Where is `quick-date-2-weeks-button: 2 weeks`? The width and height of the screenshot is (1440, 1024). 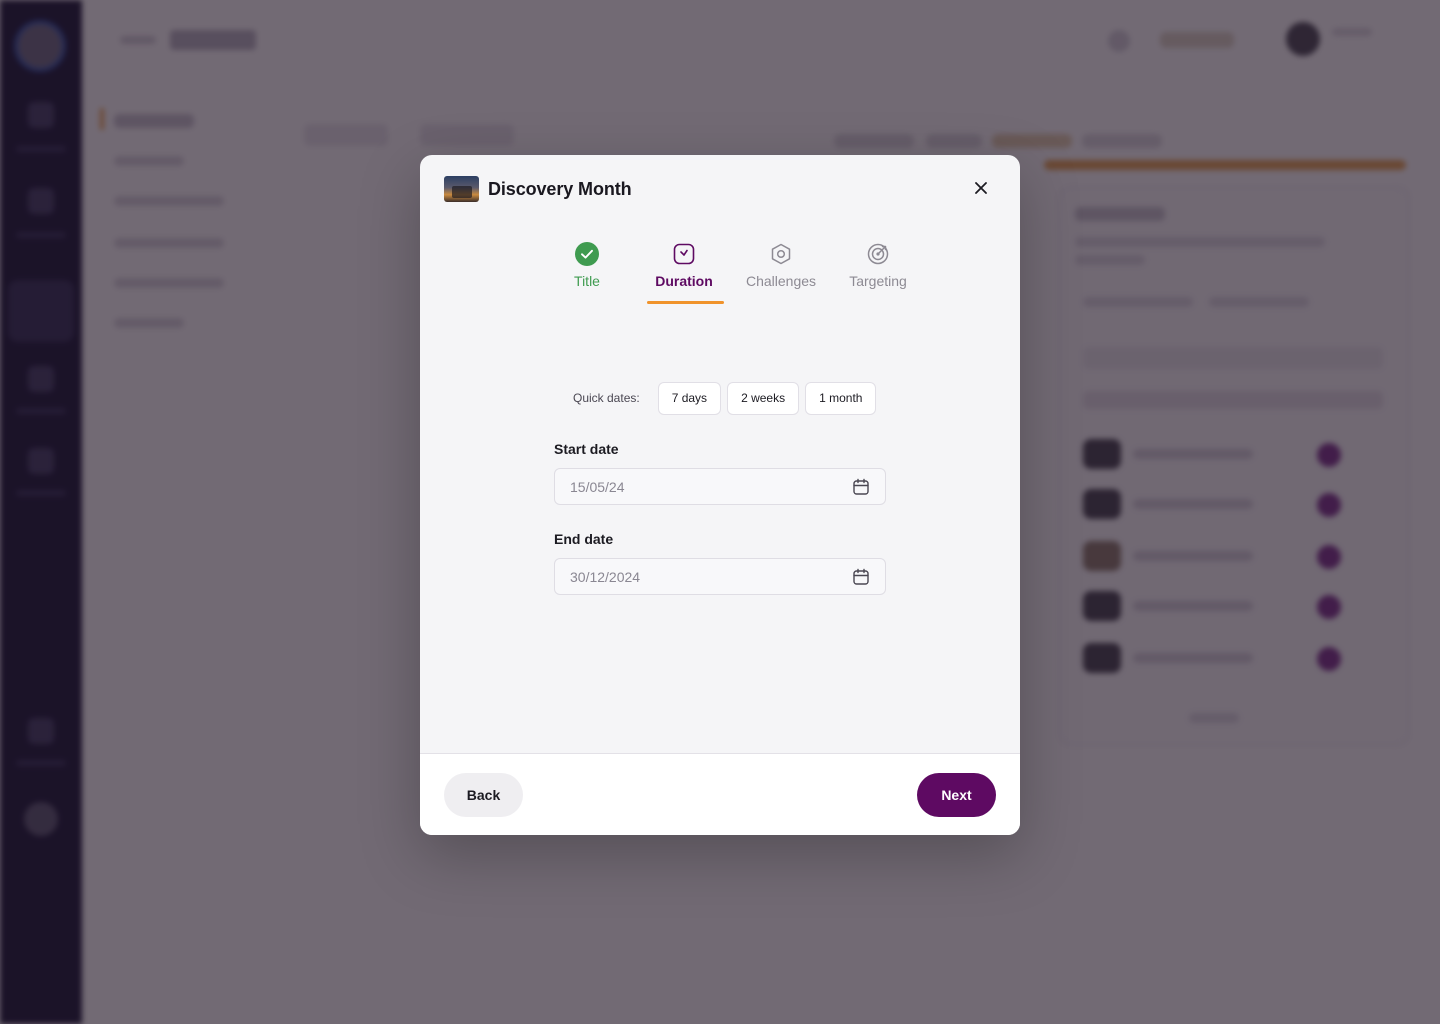
quick-date-2-weeks-button: 2 weeks is located at coordinates (763, 398).